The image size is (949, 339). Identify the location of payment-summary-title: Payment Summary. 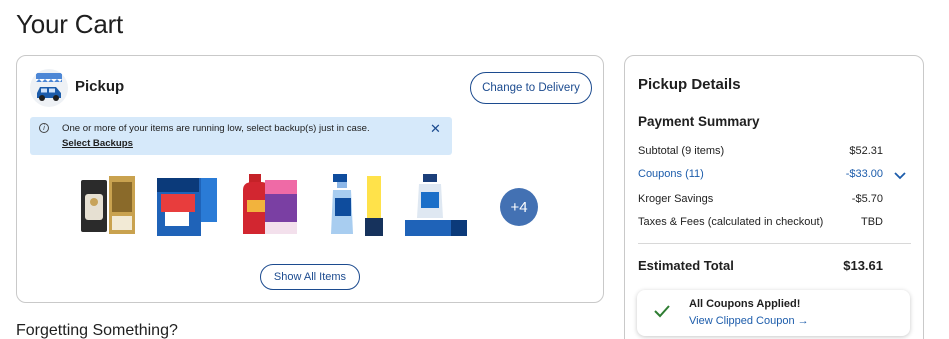
(699, 121).